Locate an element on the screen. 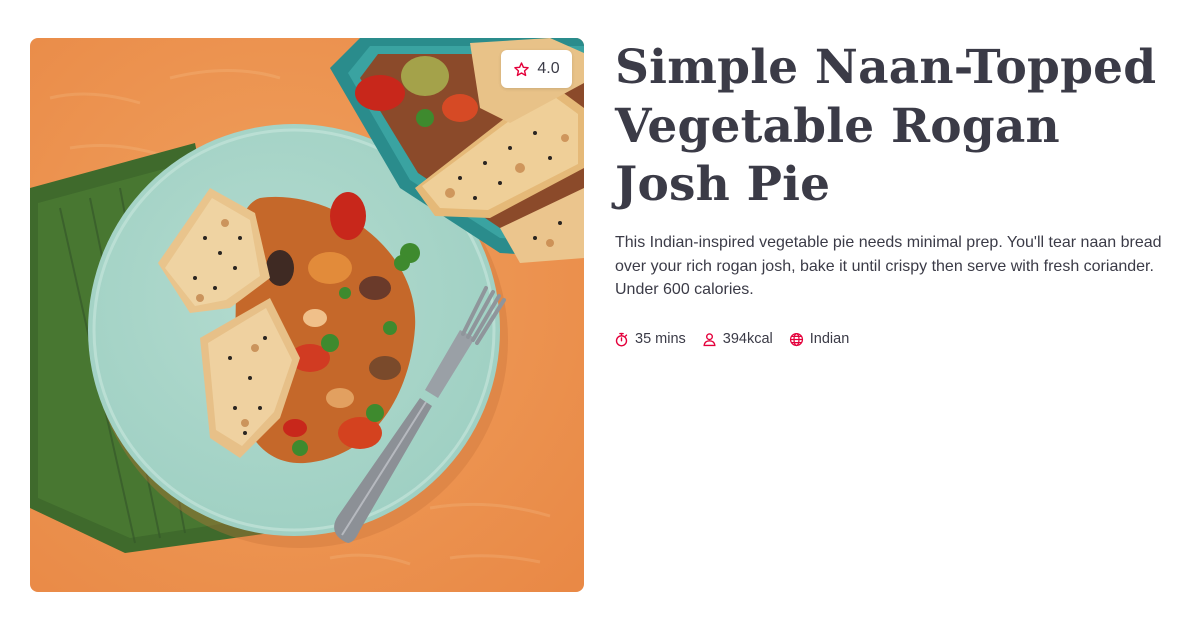  meta-time: 35 mins is located at coordinates (650, 339).